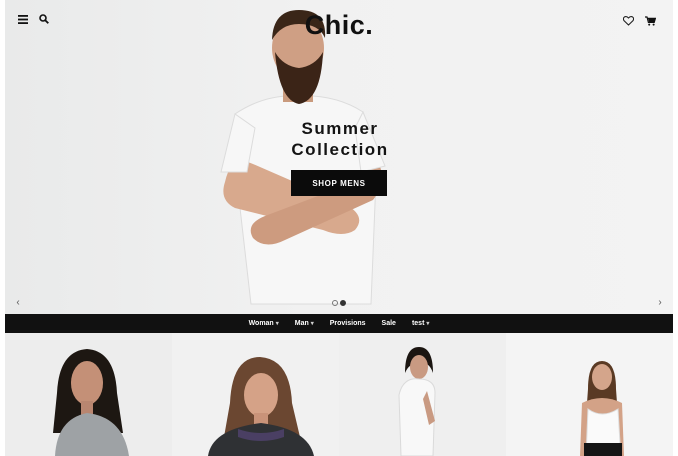 This screenshot has height=456, width=678. What do you see at coordinates (304, 323) in the screenshot?
I see `nav-item-man: Man ▾` at bounding box center [304, 323].